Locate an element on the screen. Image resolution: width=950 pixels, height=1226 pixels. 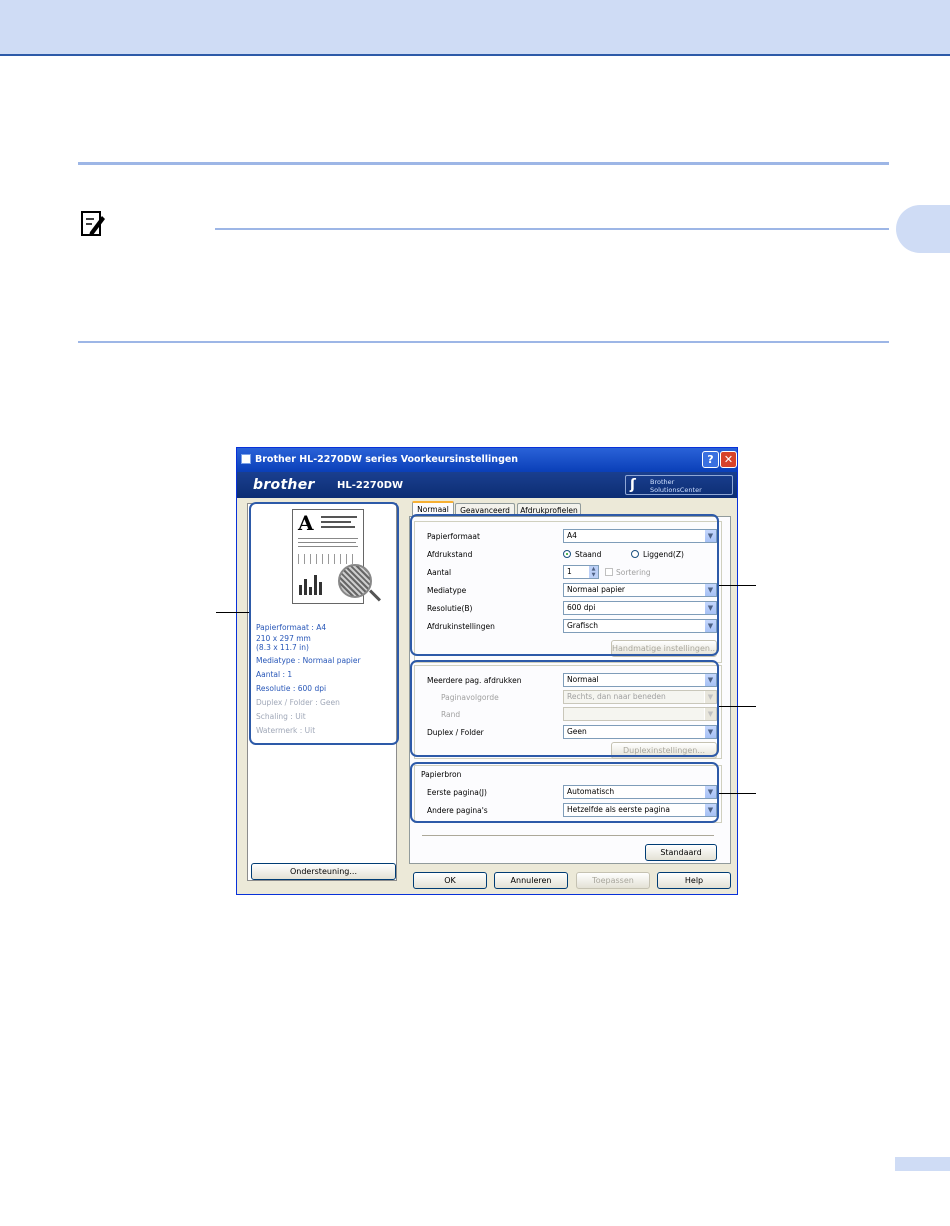
help-button: Help is located at coordinates (694, 880).